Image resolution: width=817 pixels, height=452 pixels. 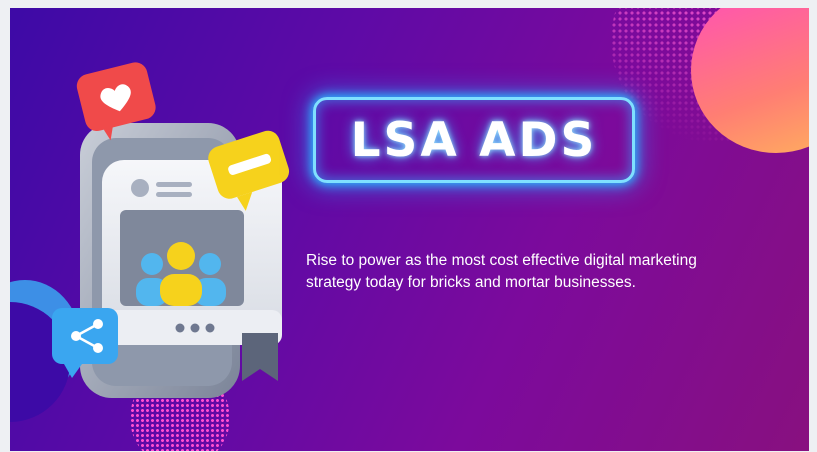 I want to click on neon-title-frame: LSA ADS, so click(x=474, y=140).